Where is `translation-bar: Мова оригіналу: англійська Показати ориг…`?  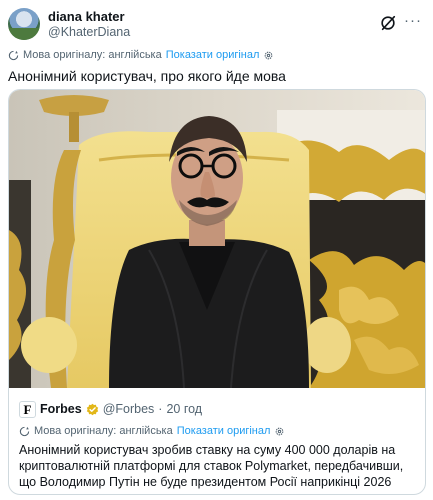 translation-bar: Мова оригіналу: англійська Показати ориг… is located at coordinates (141, 55).